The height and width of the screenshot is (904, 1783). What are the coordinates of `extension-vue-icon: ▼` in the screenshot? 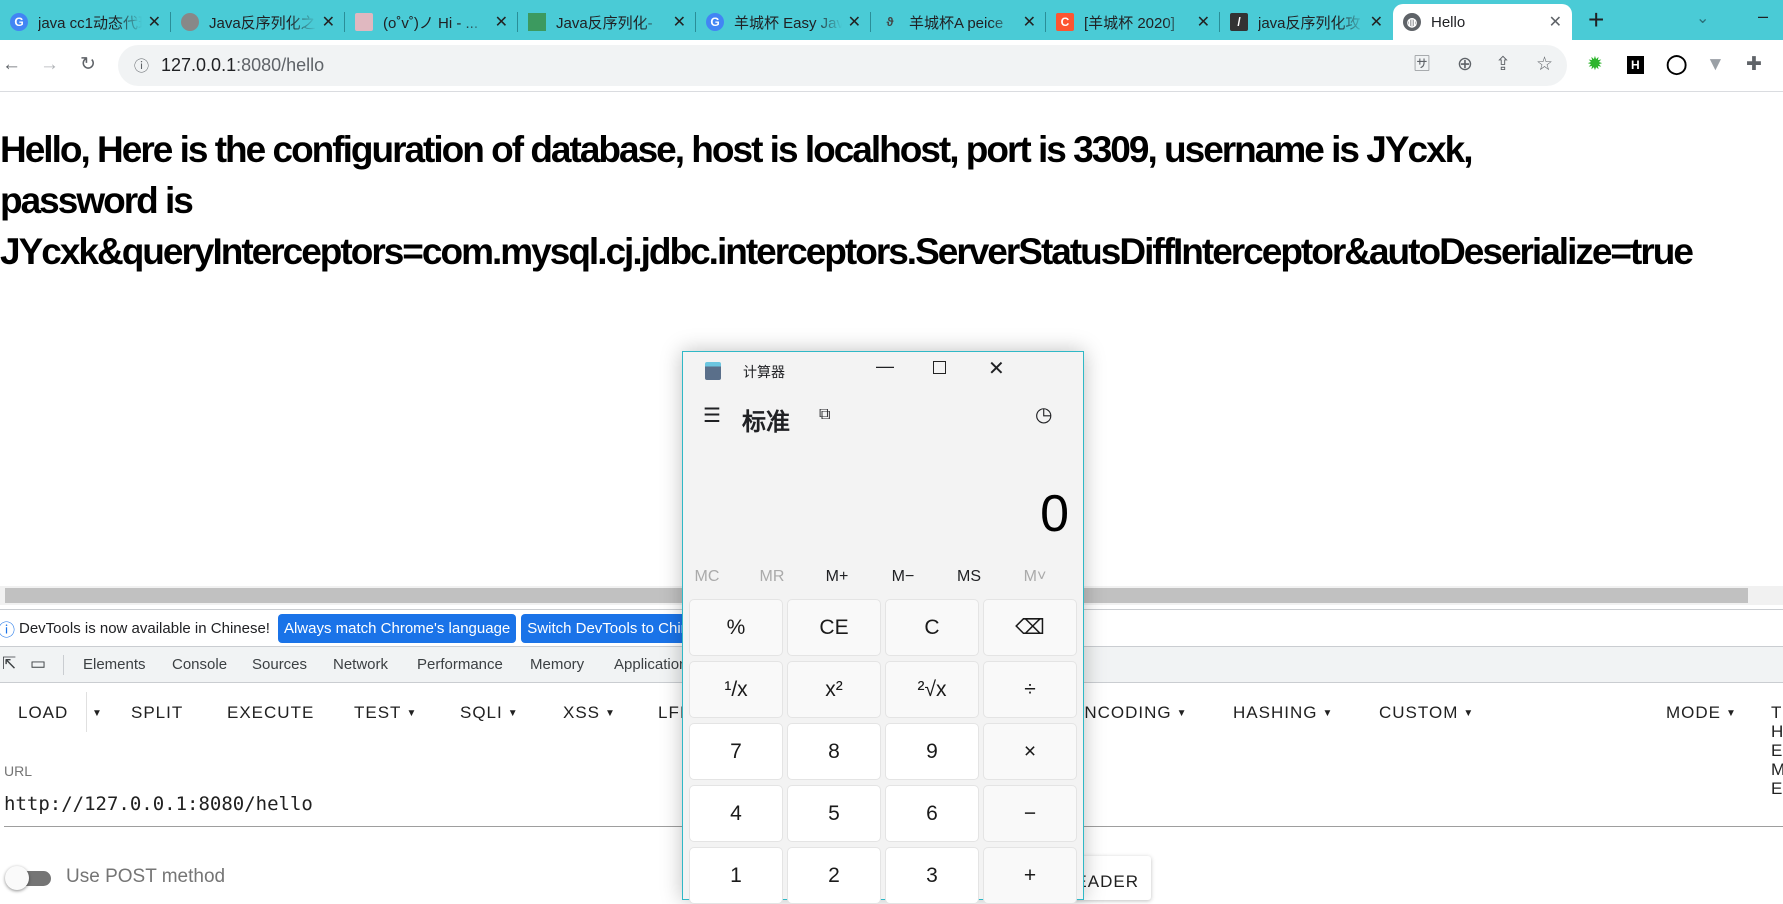 It's located at (1715, 65).